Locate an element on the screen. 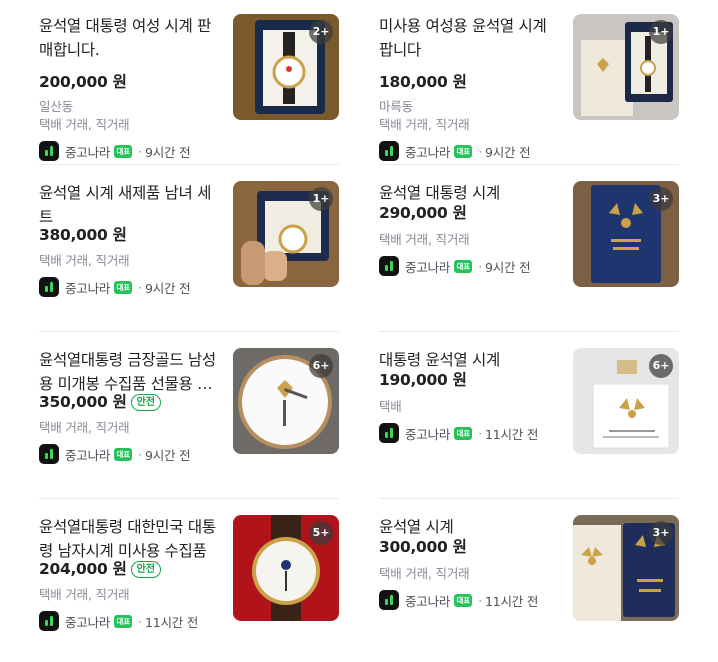  listing-price: 300,000 원 is located at coordinates (423, 547).